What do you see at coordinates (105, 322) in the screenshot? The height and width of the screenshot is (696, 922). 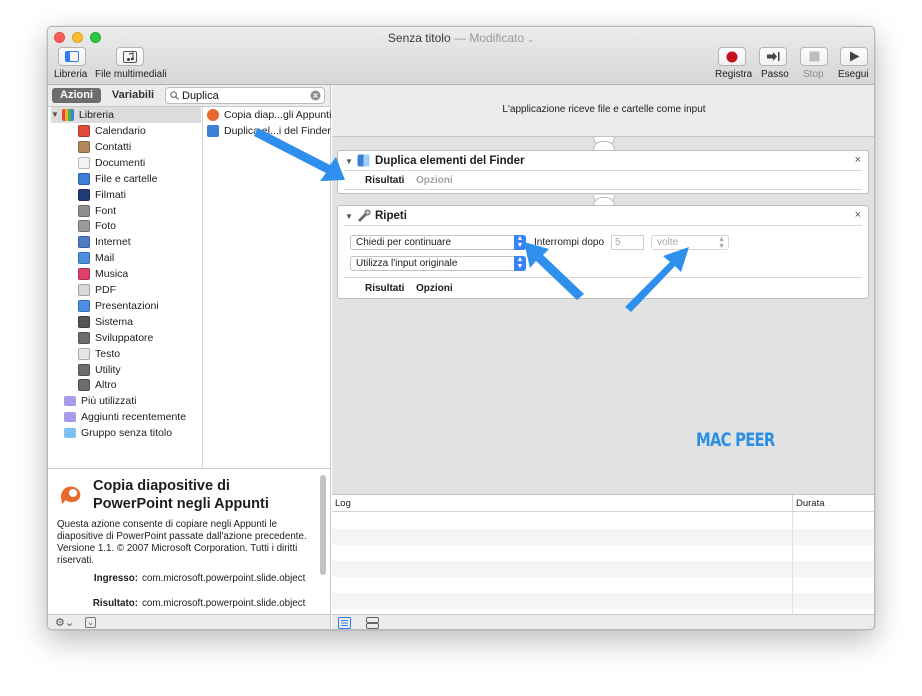 I see `library-item: Sistema` at bounding box center [105, 322].